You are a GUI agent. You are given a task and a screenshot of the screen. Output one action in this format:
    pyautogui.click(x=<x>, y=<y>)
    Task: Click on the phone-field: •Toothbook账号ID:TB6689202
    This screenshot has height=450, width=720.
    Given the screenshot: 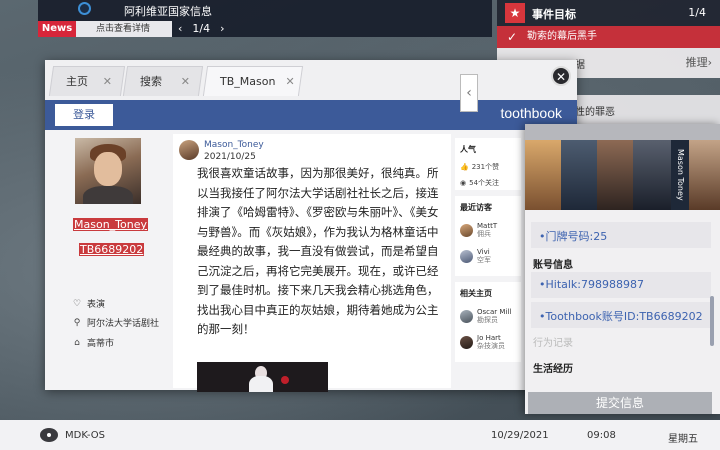 What is the action you would take?
    pyautogui.click(x=621, y=315)
    